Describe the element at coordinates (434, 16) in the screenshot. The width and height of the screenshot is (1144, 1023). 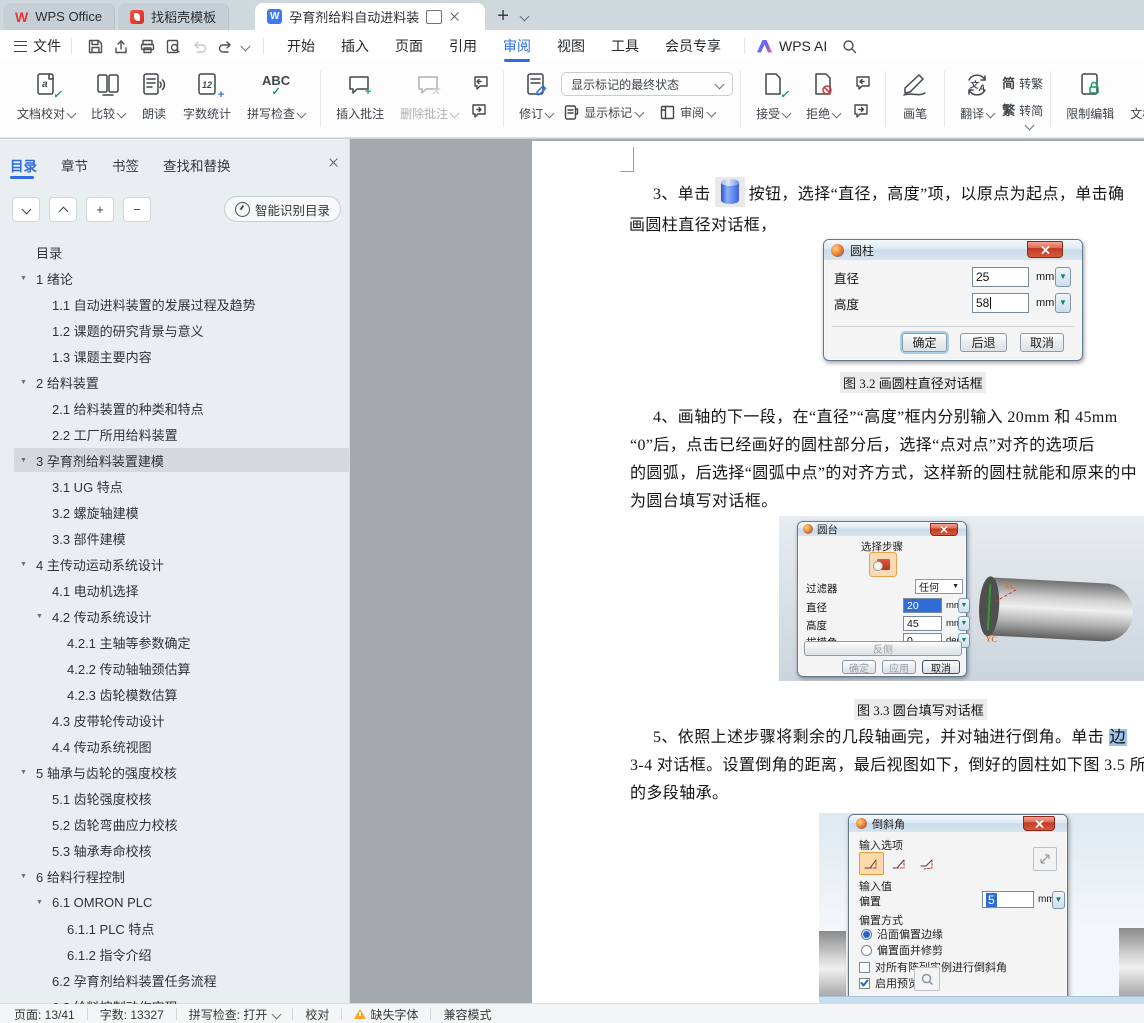
I see `pop-window-icon` at that location.